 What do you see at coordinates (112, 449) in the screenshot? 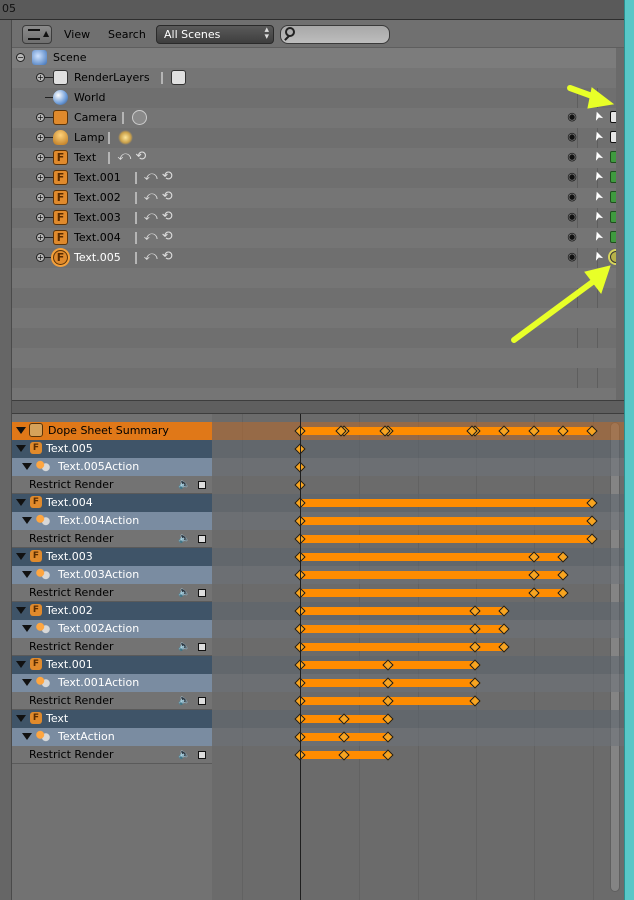
I see `object-channel: F Text.005` at bounding box center [112, 449].